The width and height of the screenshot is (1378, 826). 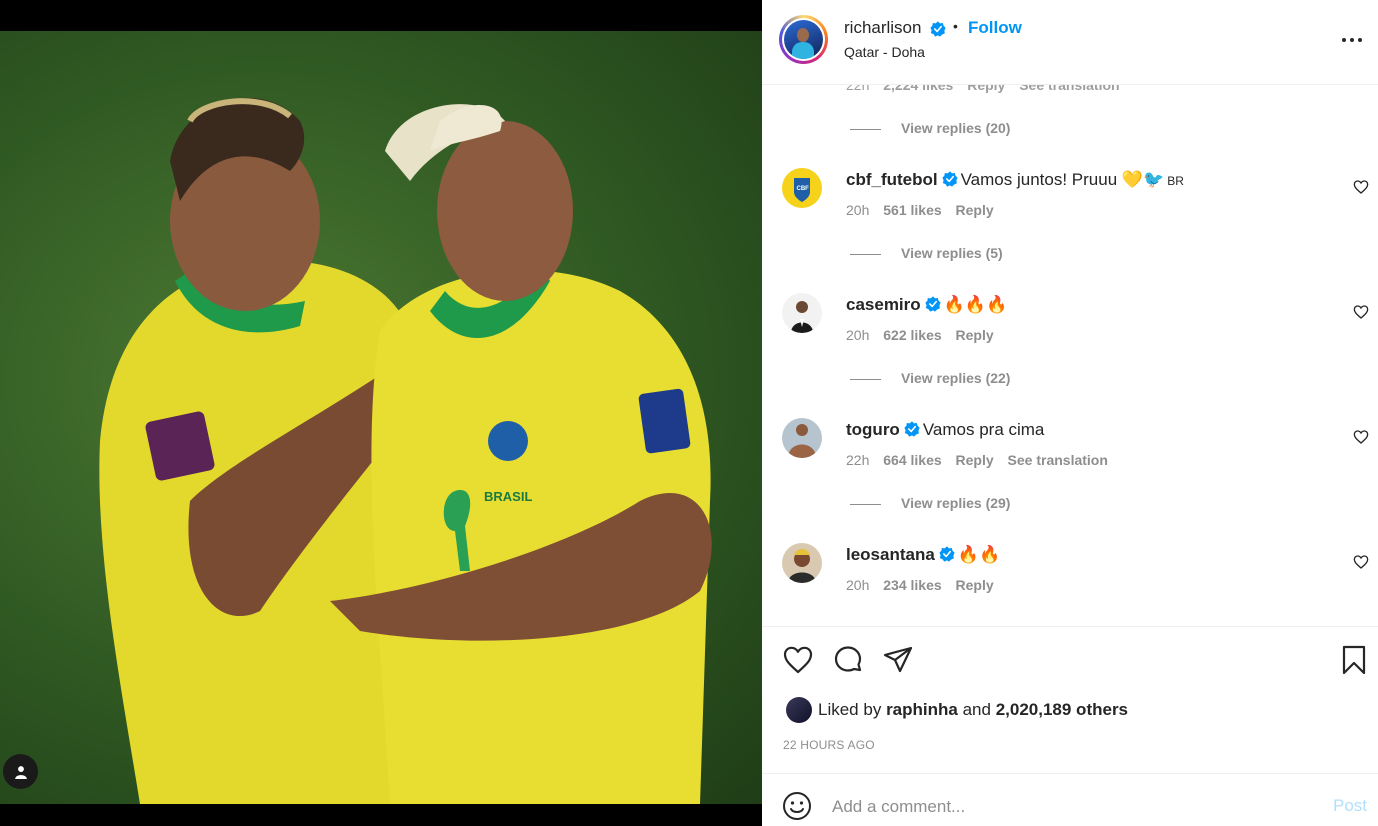 I want to click on svg-text: CBF, so click(x=803, y=189).